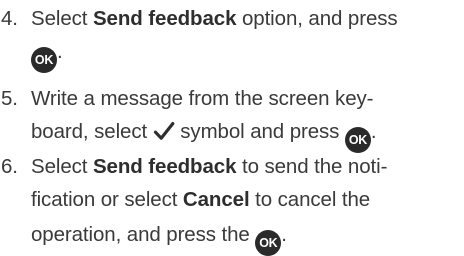 This screenshot has height=256, width=464. I want to click on step-line: board, select symbol and press OK., so click(247, 134).